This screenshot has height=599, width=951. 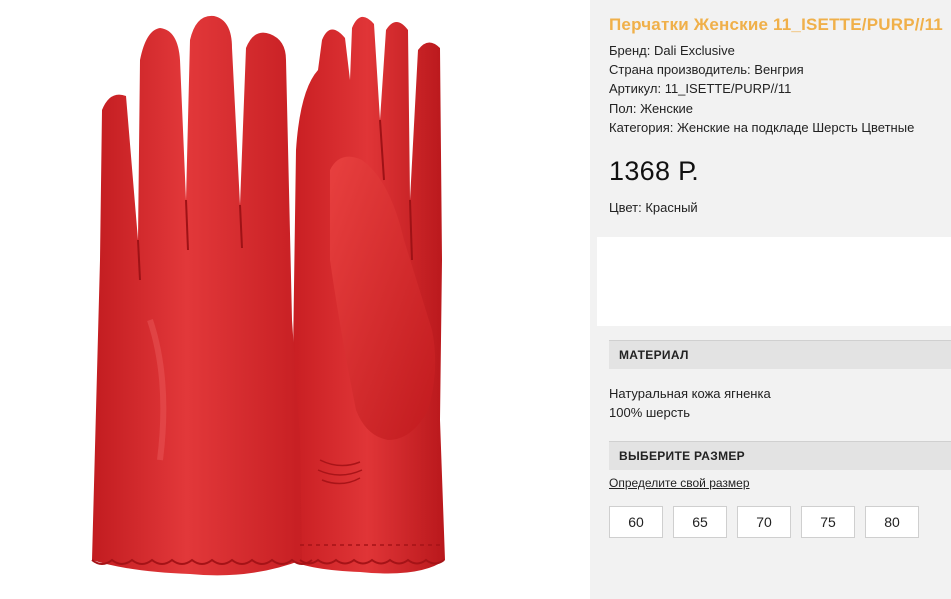 I want to click on material-description: Натуральная кожа ягненка 100% шерсть, so click(x=690, y=403).